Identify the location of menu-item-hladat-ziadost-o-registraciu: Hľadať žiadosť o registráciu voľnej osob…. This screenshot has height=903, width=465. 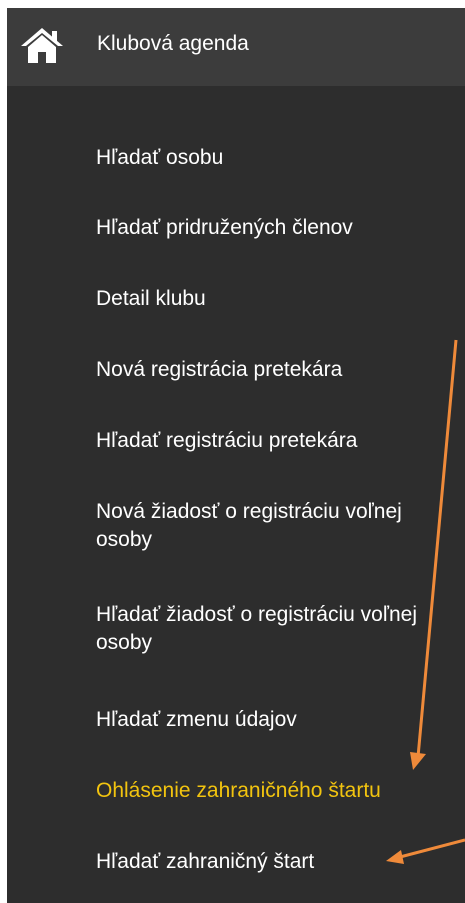
(276, 629).